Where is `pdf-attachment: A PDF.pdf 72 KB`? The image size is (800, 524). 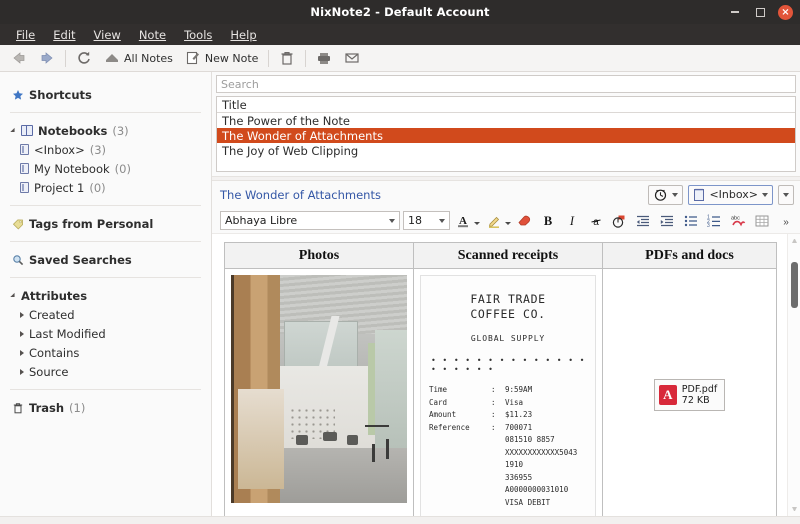
pdf-attachment: A PDF.pdf 72 KB is located at coordinates (689, 395).